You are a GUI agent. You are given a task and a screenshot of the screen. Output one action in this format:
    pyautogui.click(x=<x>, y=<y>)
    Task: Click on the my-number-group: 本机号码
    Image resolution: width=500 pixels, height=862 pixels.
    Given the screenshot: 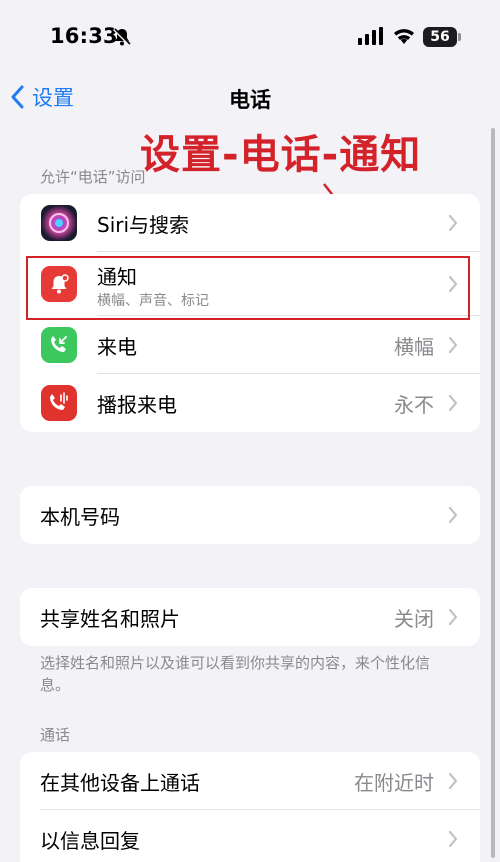 What is the action you would take?
    pyautogui.click(x=250, y=515)
    